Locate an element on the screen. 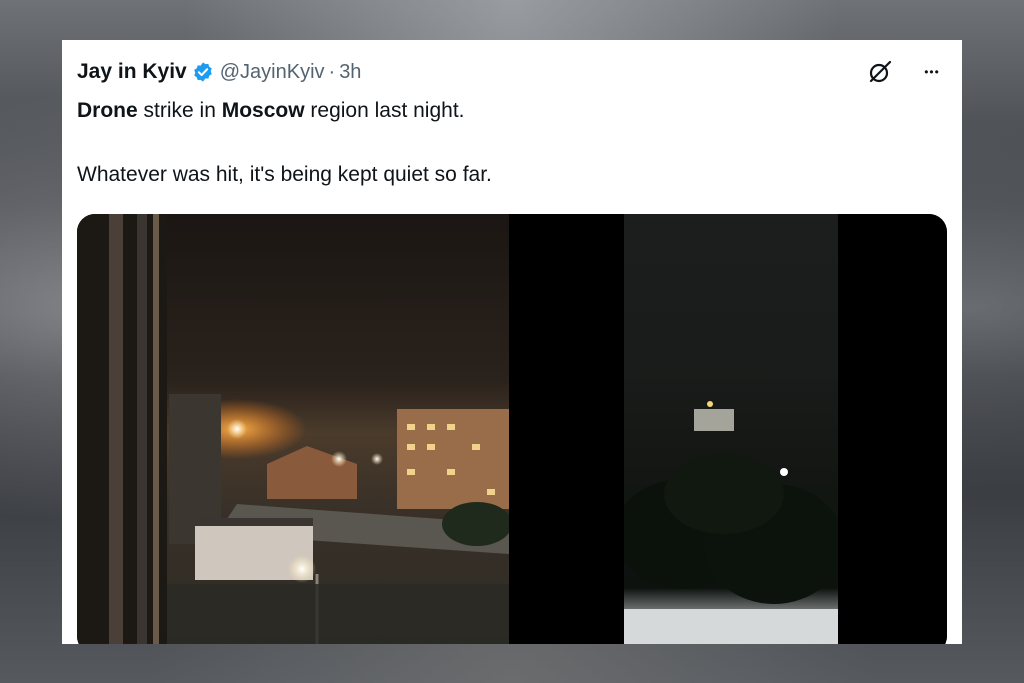  more-icon: ••• is located at coordinates (932, 72).